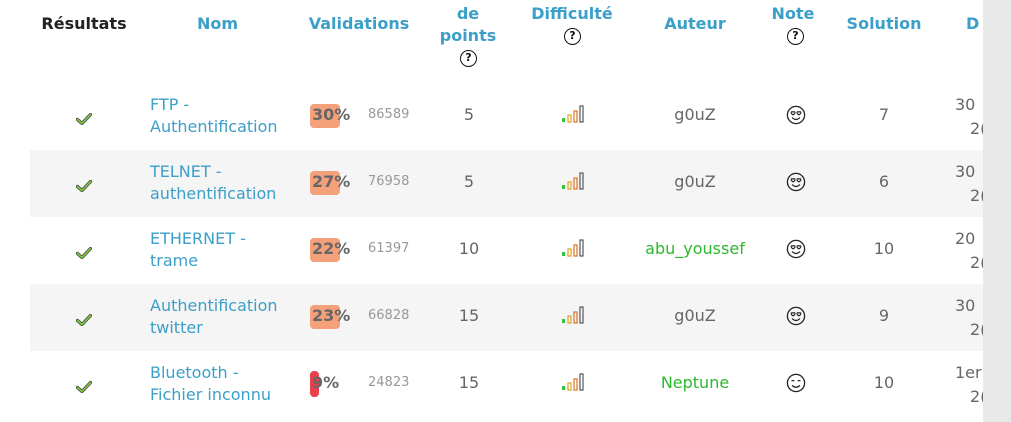 The height and width of the screenshot is (422, 1011). I want to click on challenge-name-line2: authentification, so click(213, 194).